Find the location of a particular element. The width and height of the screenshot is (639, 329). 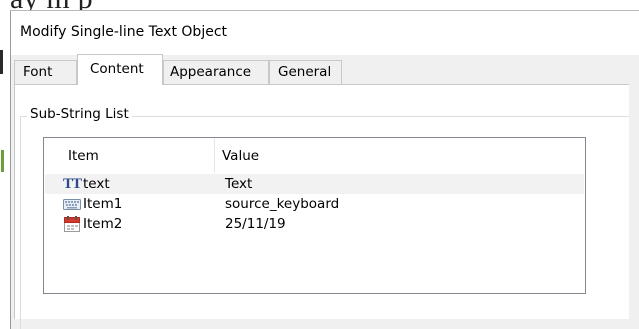

column-header-value: Value is located at coordinates (319, 155).